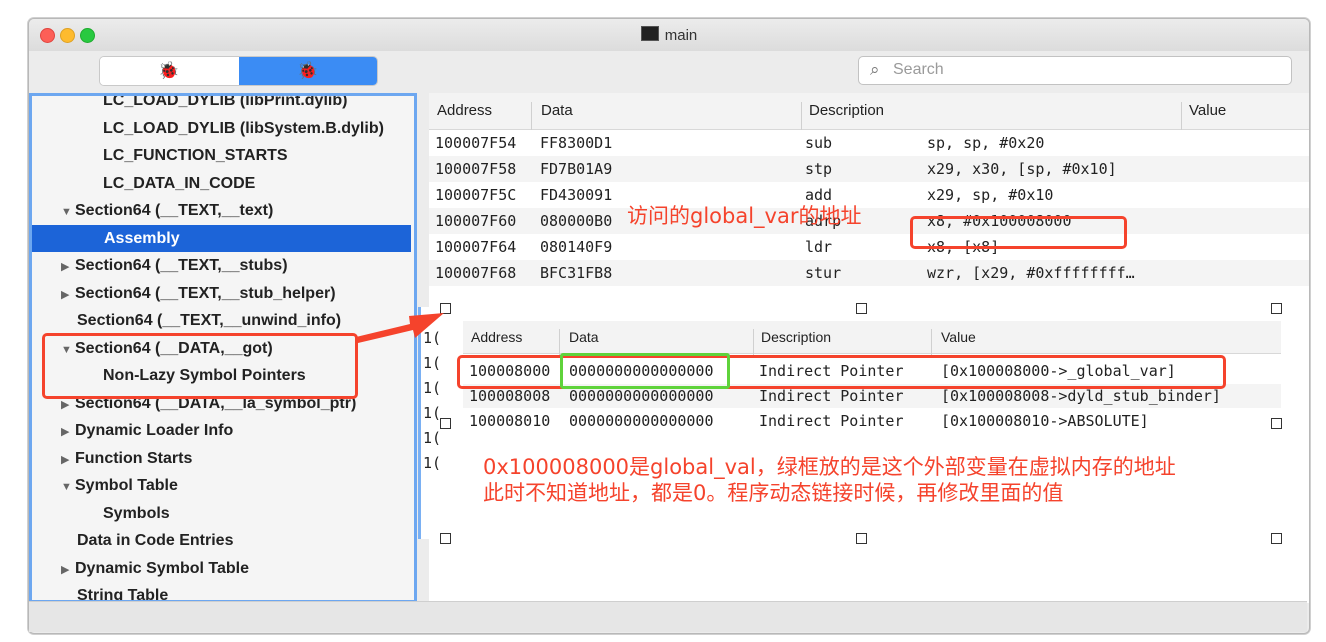 This screenshot has height=642, width=1326. What do you see at coordinates (773, 493) in the screenshot?
I see `annotation-bottom-line2: 此时不知道地址，都是0。程序动态链接时候，再修改里面的值` at bounding box center [773, 493].